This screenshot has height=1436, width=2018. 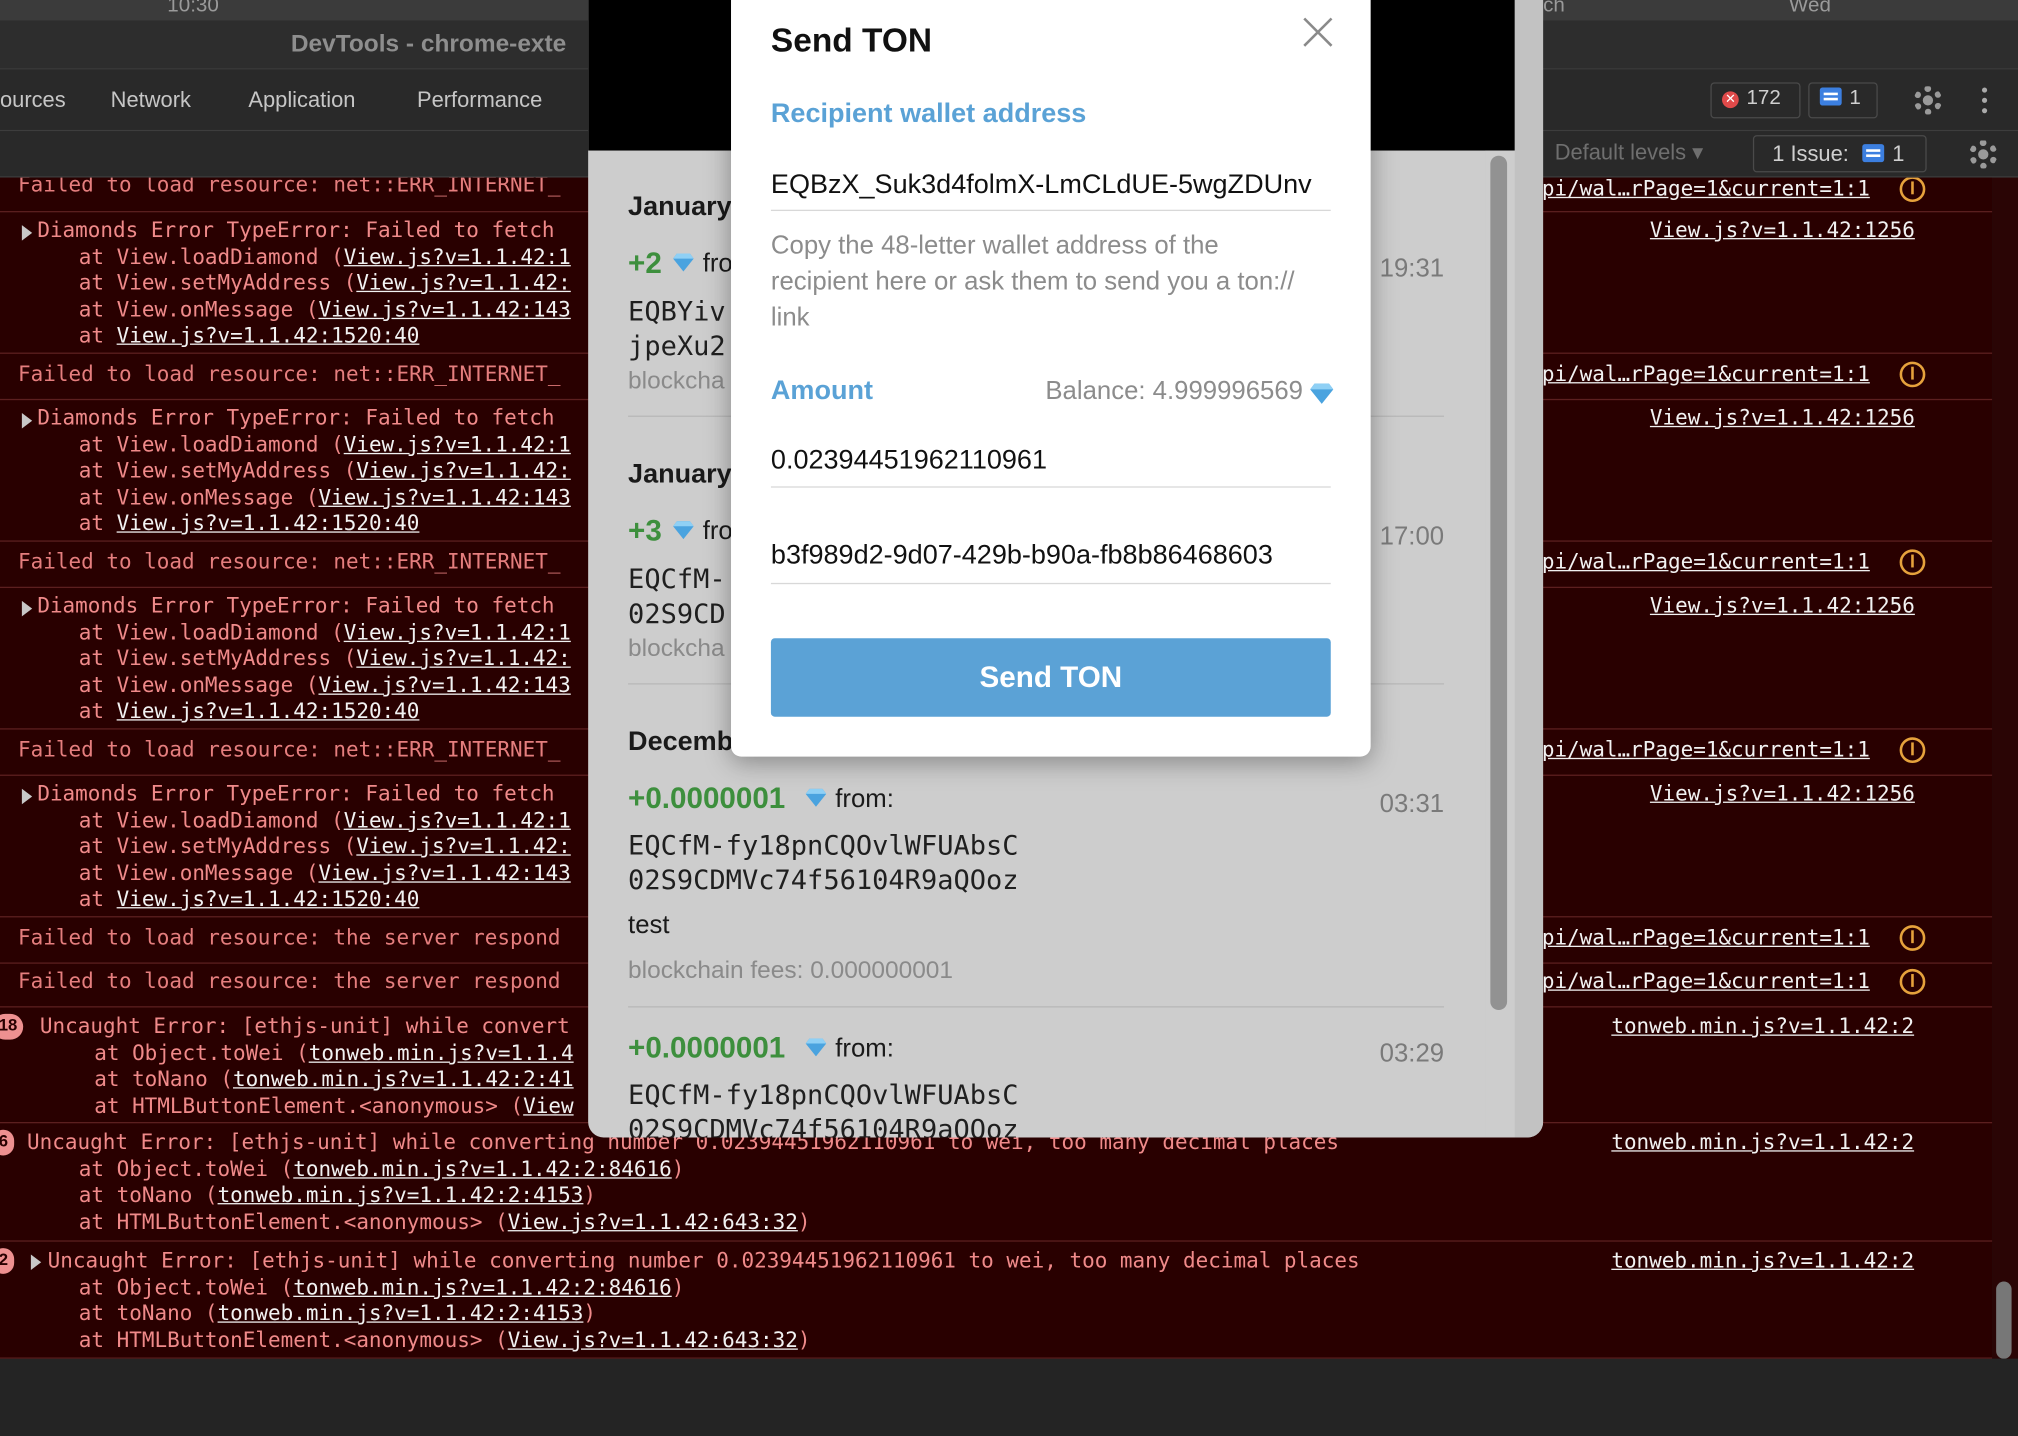 I want to click on transaction-address-line: 02S9CDMVc74f56104R9aQOoz, so click(x=823, y=1126).